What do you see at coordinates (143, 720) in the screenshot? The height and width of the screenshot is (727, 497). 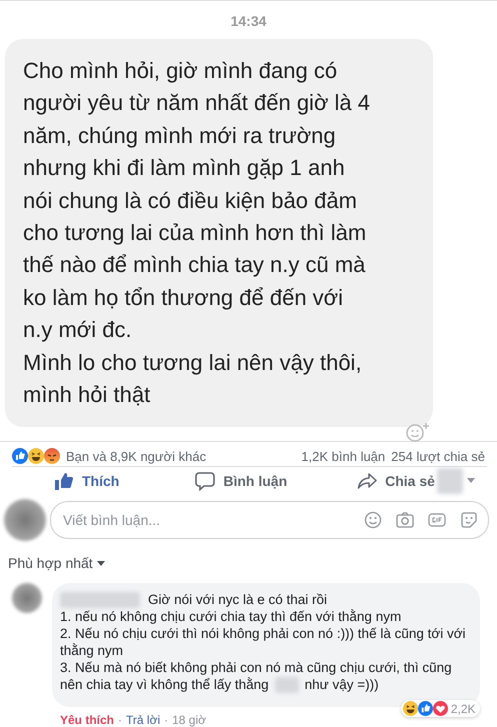 I see `reply-link: Trả lời` at bounding box center [143, 720].